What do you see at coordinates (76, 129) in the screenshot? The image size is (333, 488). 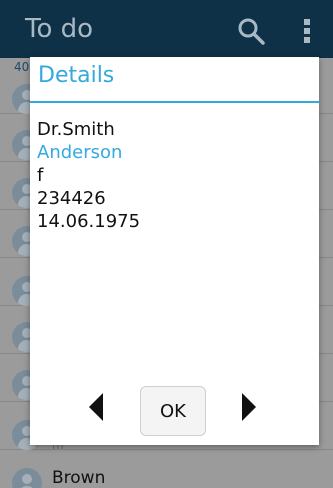 I see `detail-name: Dr.Smith` at bounding box center [76, 129].